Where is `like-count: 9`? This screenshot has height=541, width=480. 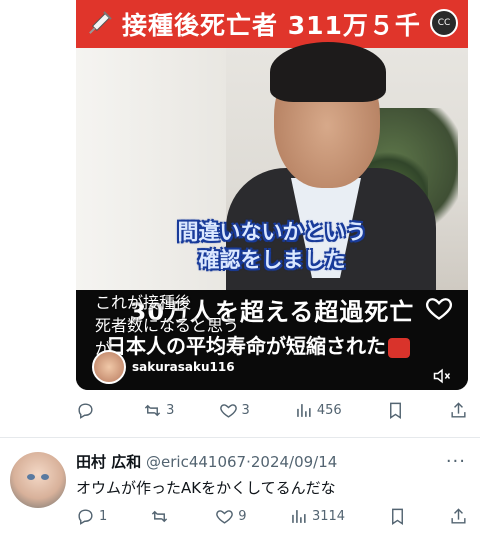 like-count: 9 is located at coordinates (242, 516).